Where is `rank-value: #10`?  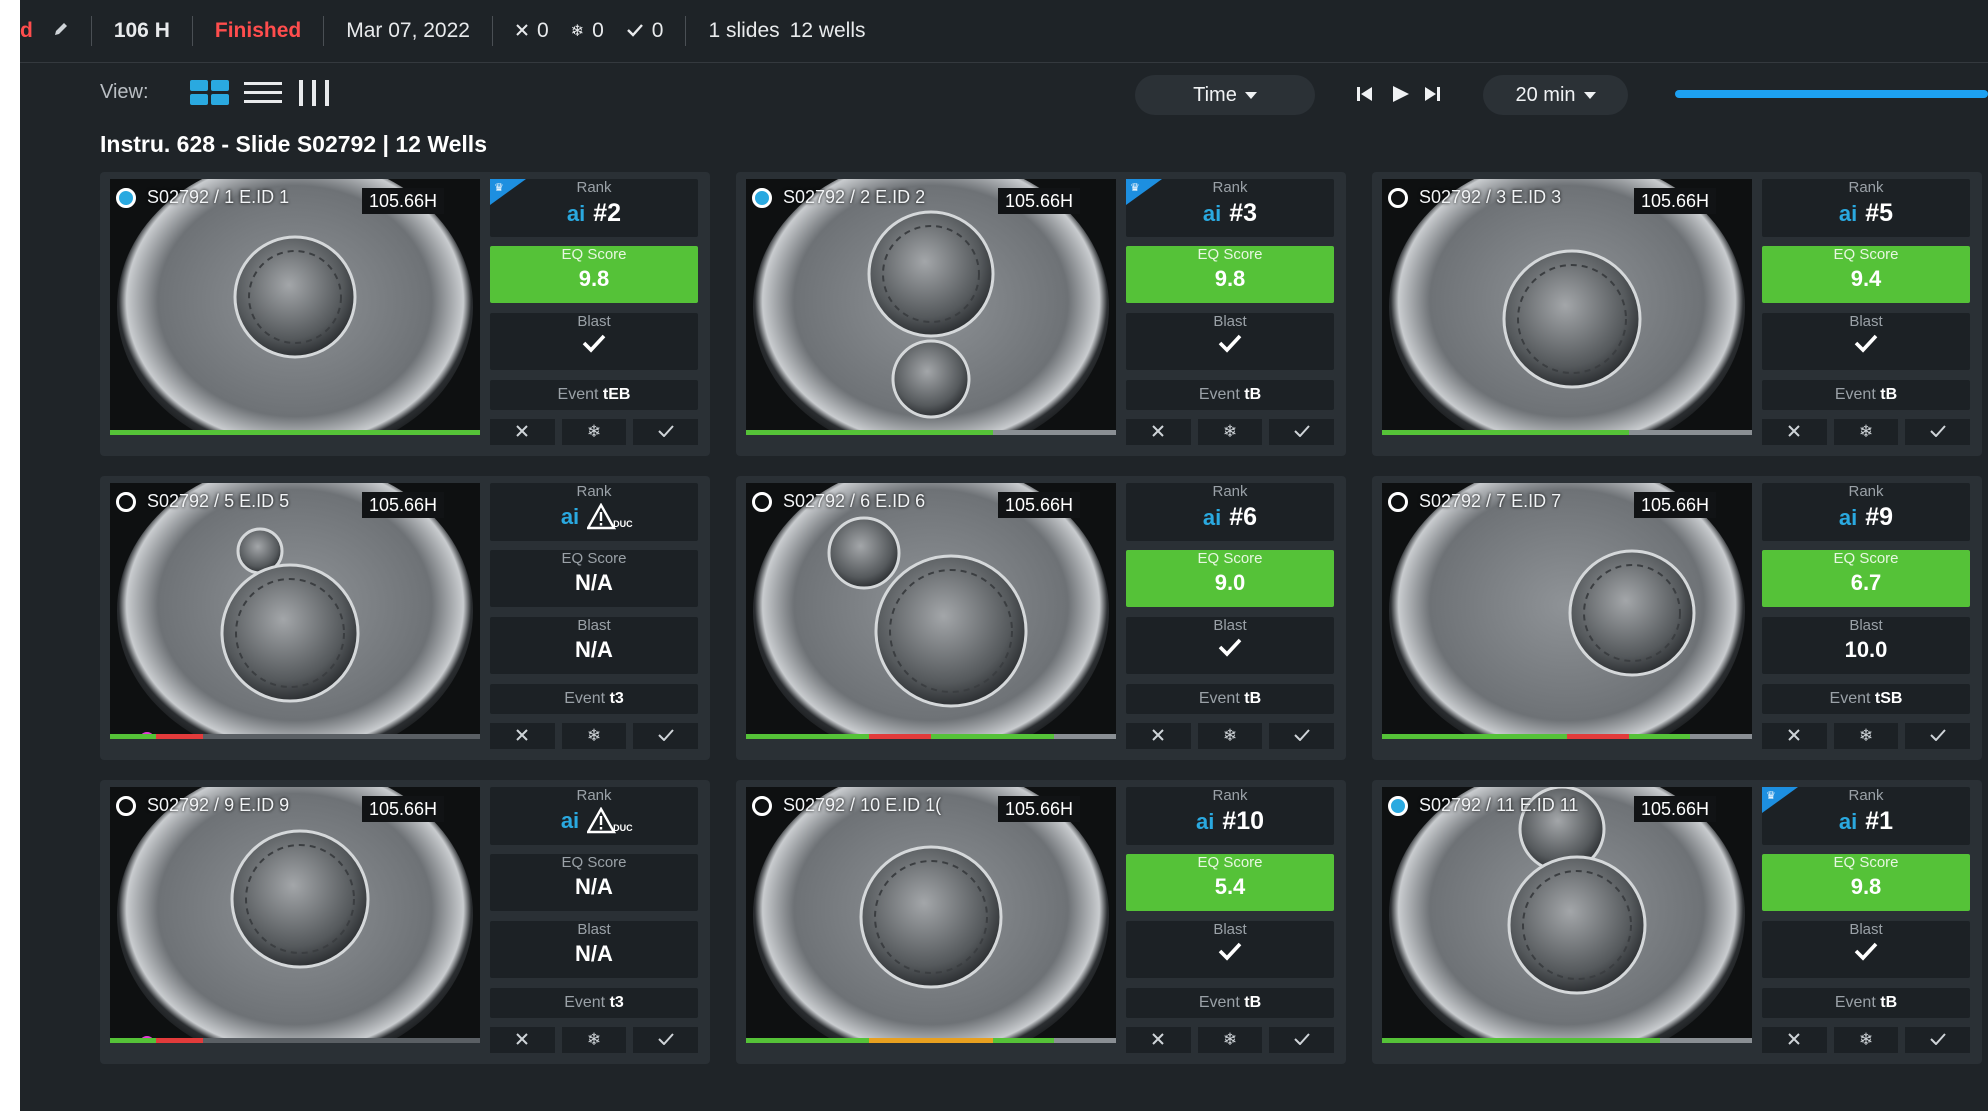 rank-value: #10 is located at coordinates (1243, 821).